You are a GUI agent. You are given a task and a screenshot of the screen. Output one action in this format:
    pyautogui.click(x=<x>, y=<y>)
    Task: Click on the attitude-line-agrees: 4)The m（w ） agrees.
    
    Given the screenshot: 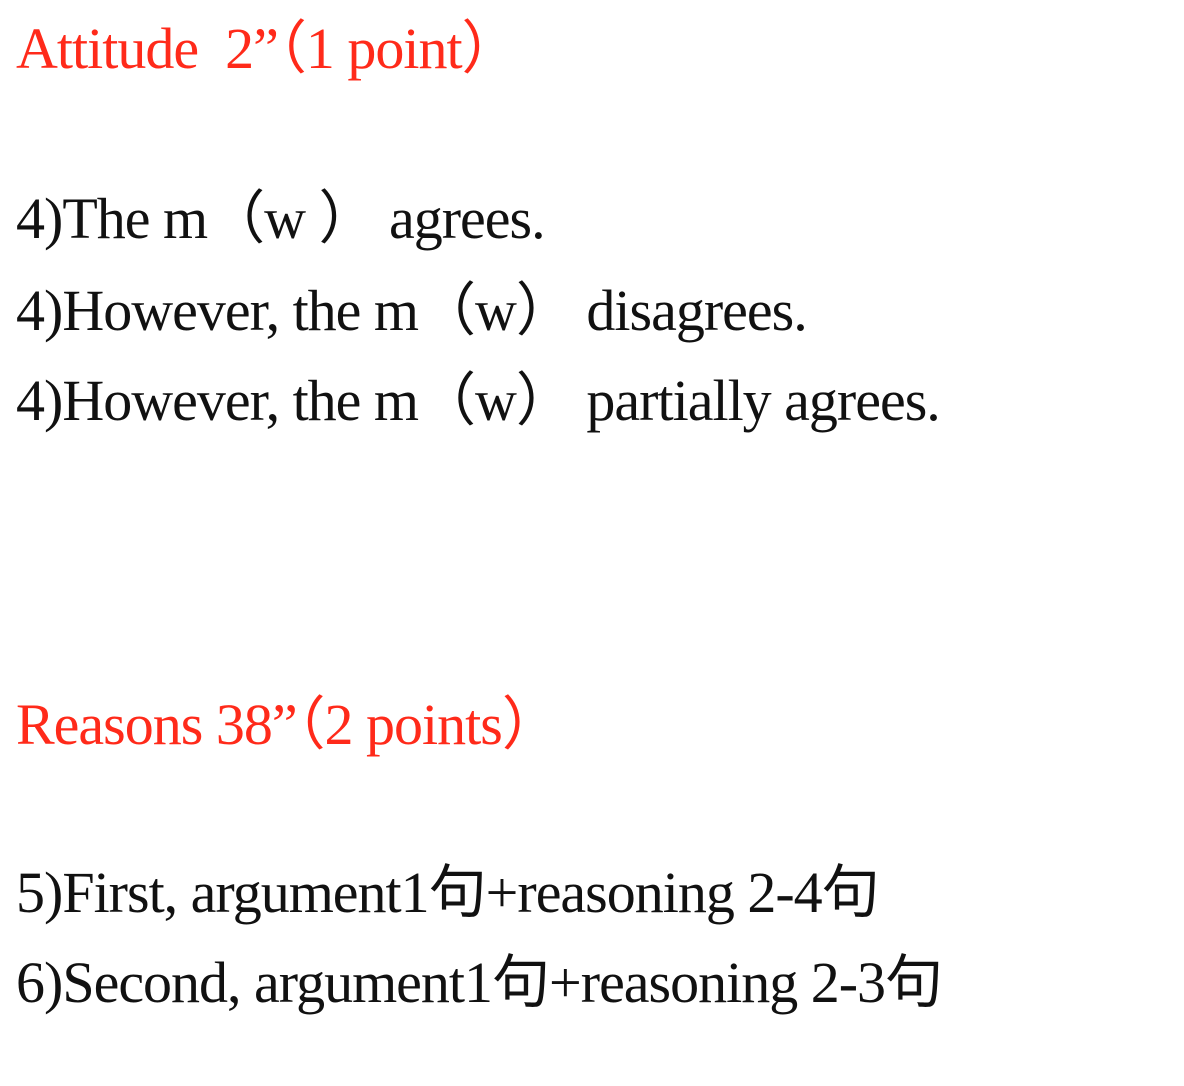 What is the action you would take?
    pyautogui.click(x=281, y=218)
    